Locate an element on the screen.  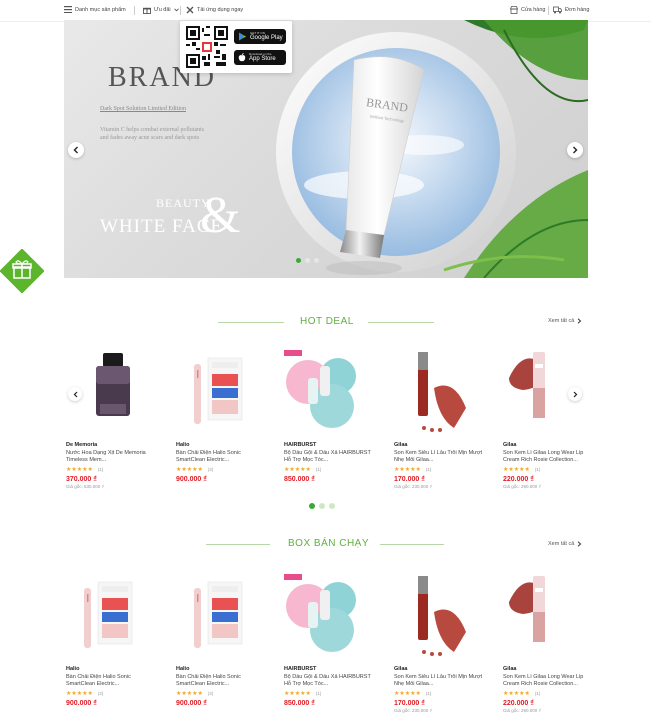
app-store-text: App Store is located at coordinates (262, 58).